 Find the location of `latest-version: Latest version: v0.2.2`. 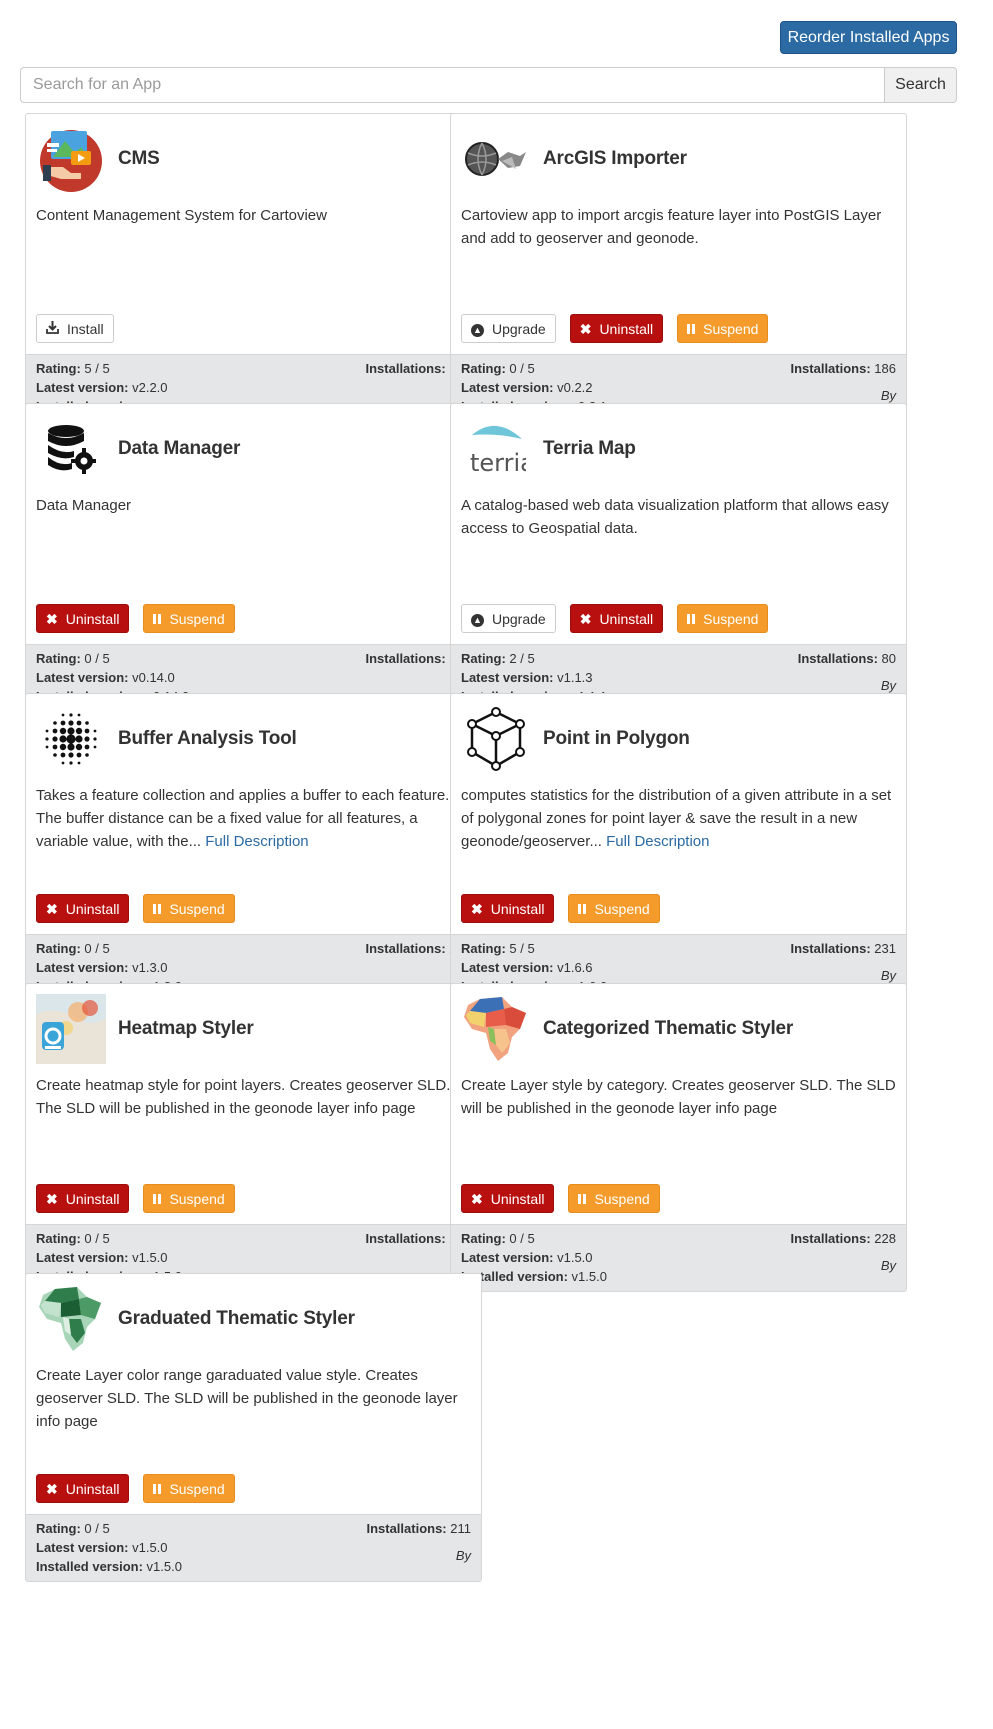

latest-version: Latest version: v0.2.2 is located at coordinates (527, 387).